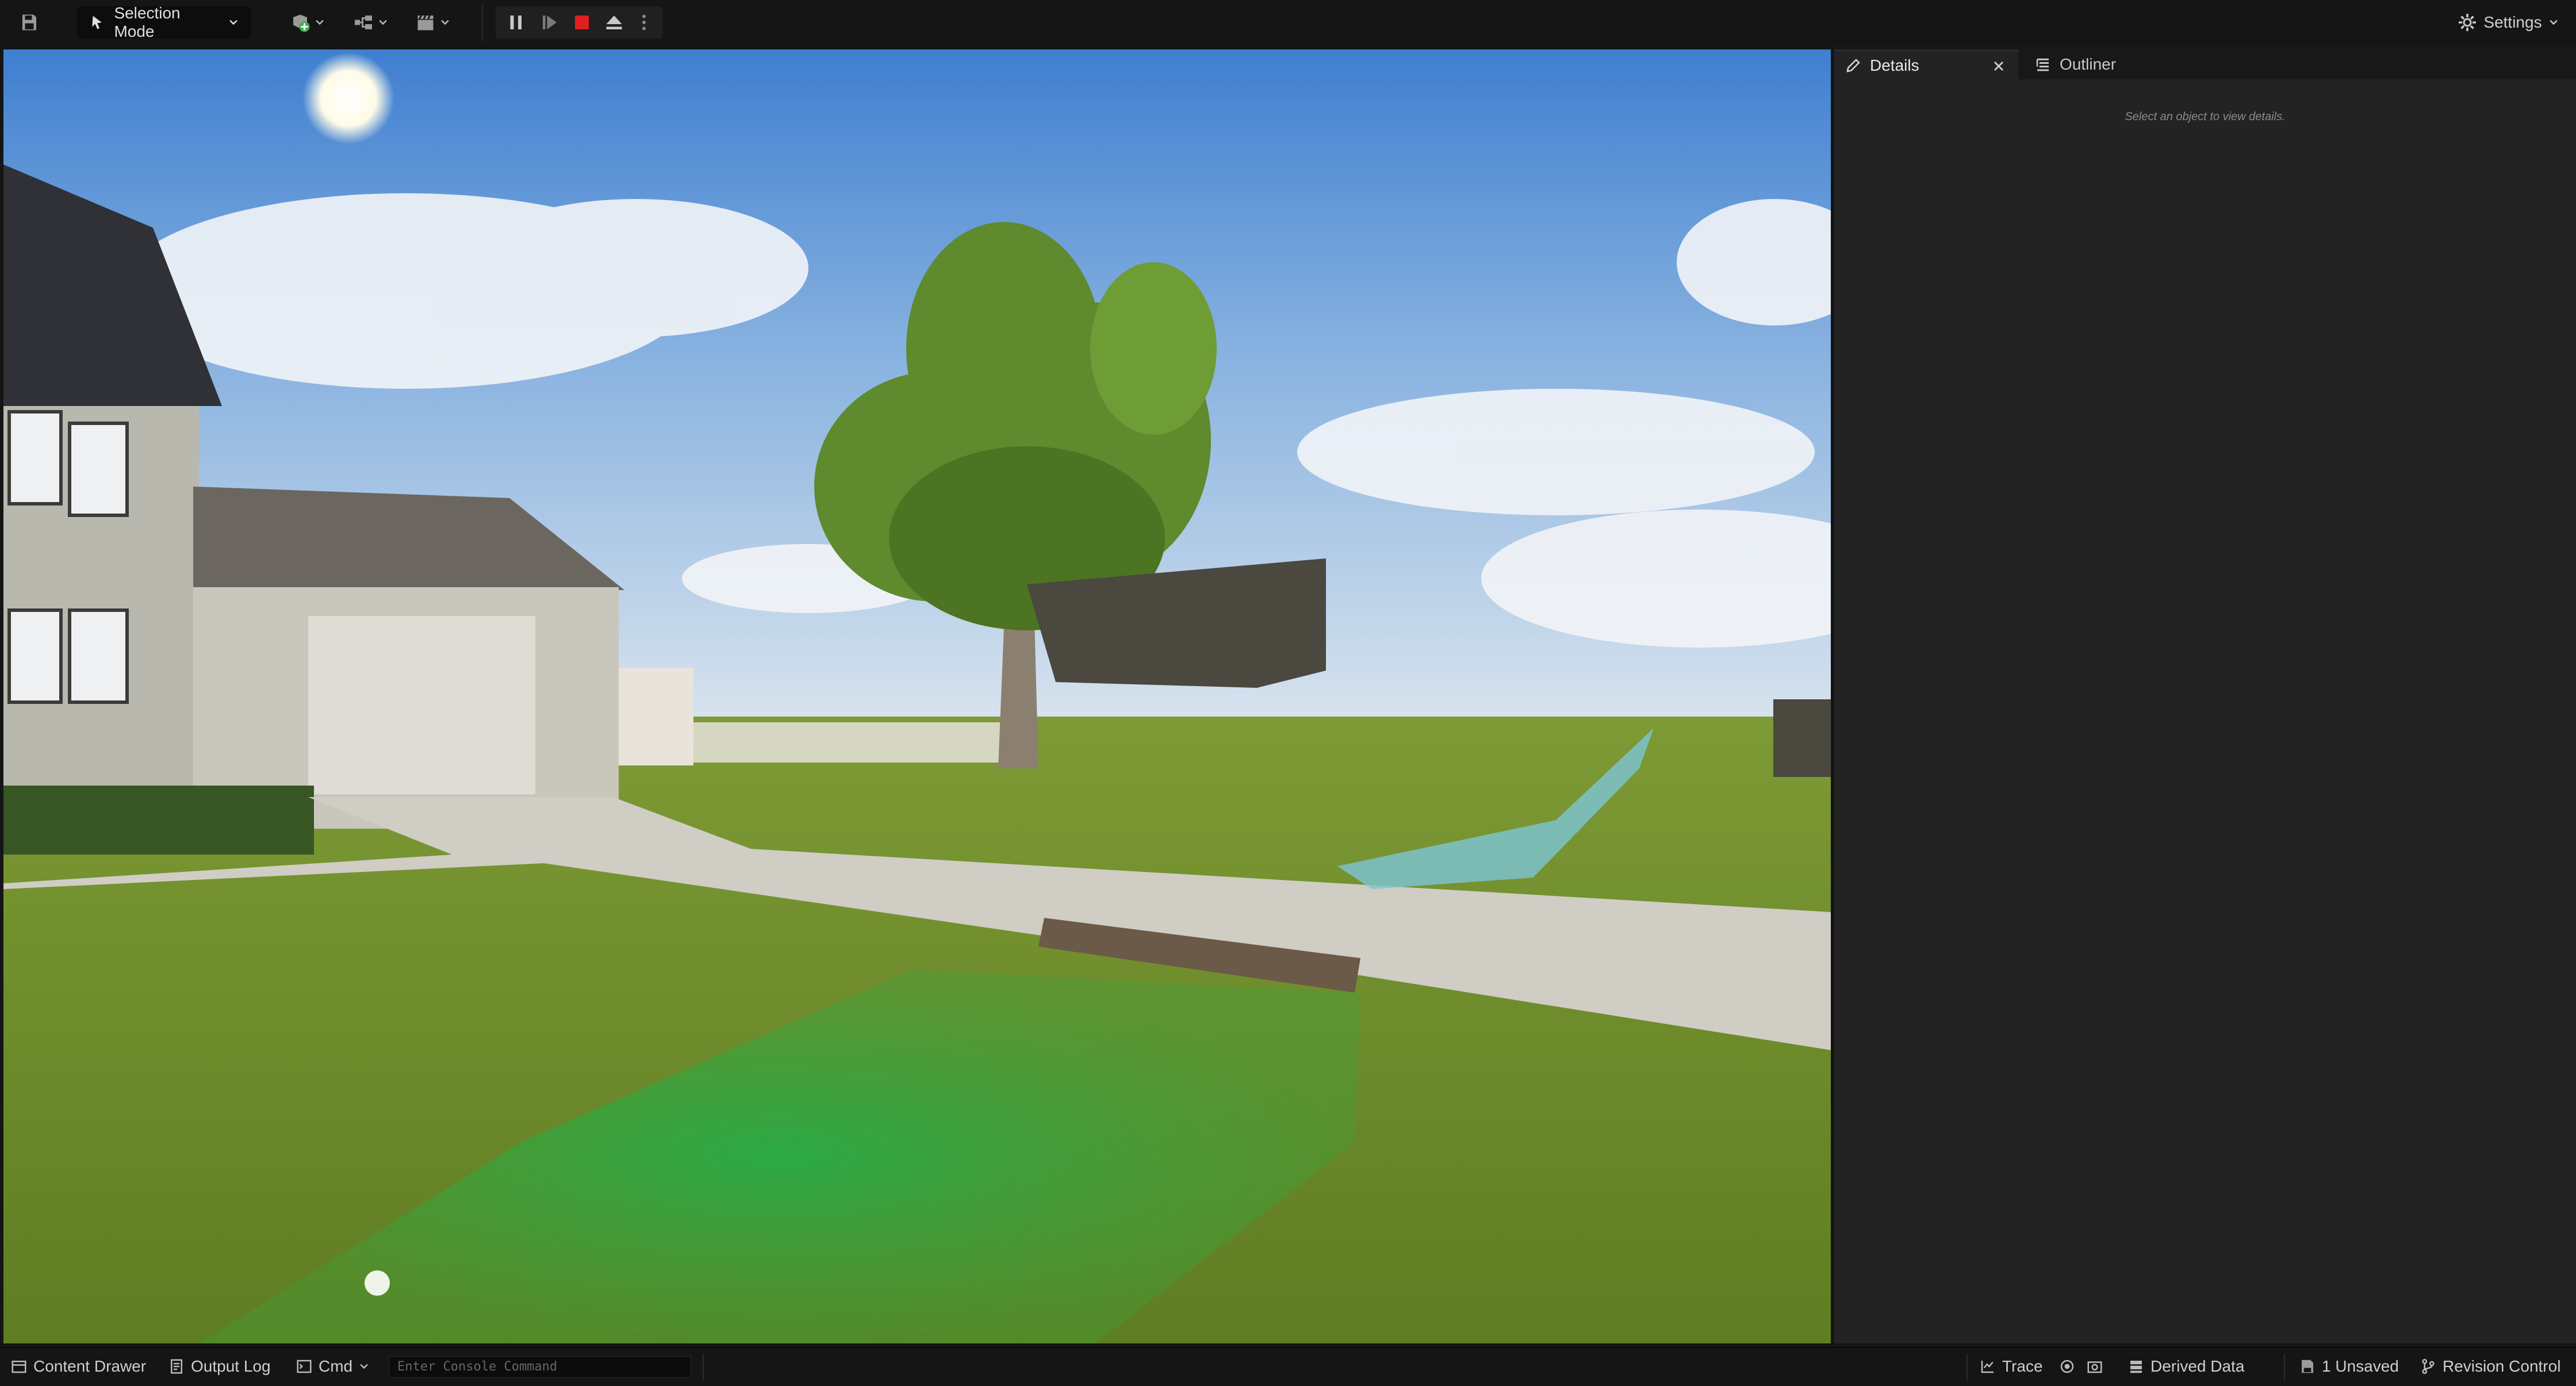  I want to click on eject-icon, so click(614, 22).